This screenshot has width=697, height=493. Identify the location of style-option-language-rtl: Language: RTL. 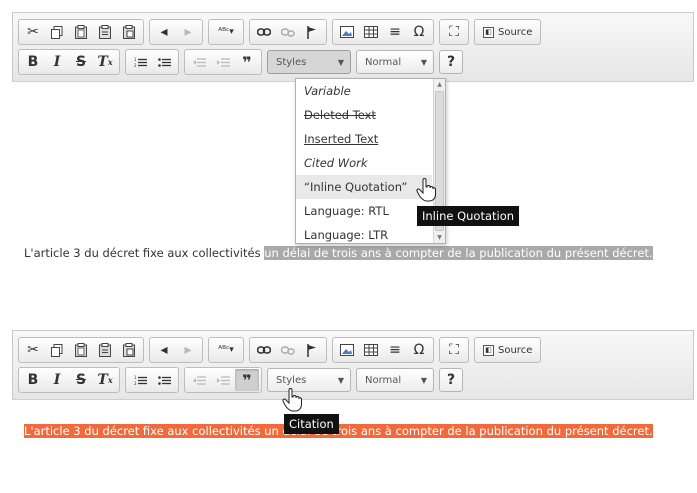
(364, 211).